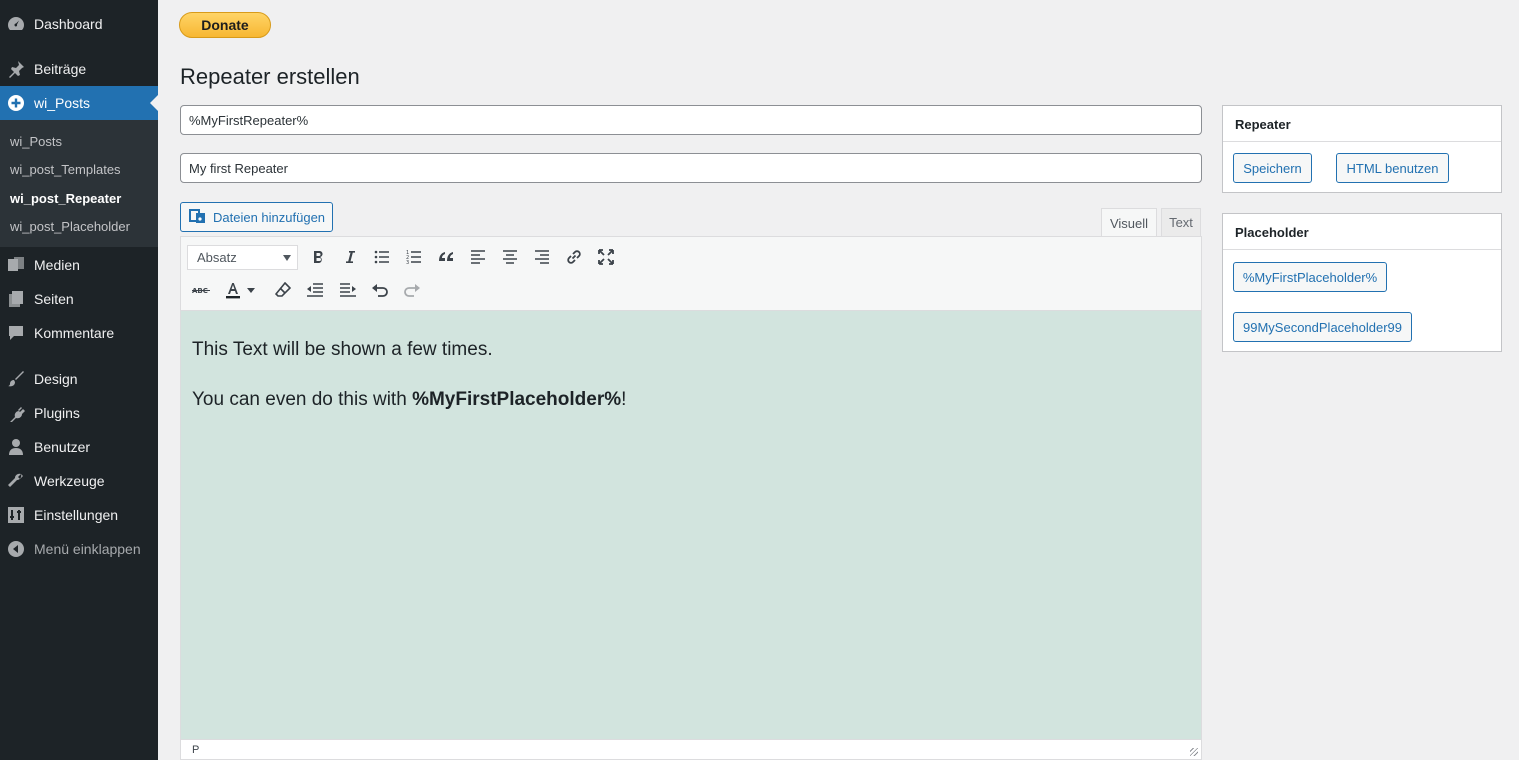 The image size is (1519, 760). I want to click on align-right-icon, so click(542, 257).